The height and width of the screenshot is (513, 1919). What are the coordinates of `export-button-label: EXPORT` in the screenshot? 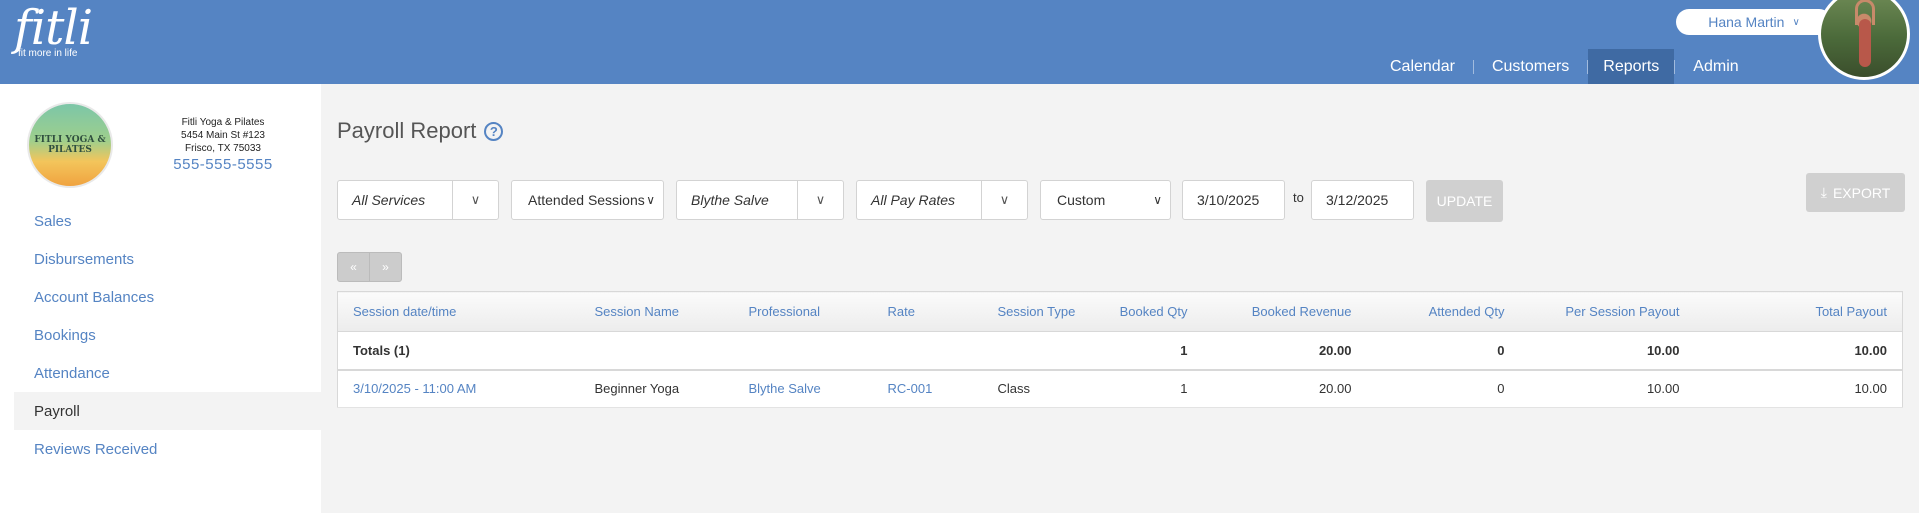 It's located at (1861, 192).